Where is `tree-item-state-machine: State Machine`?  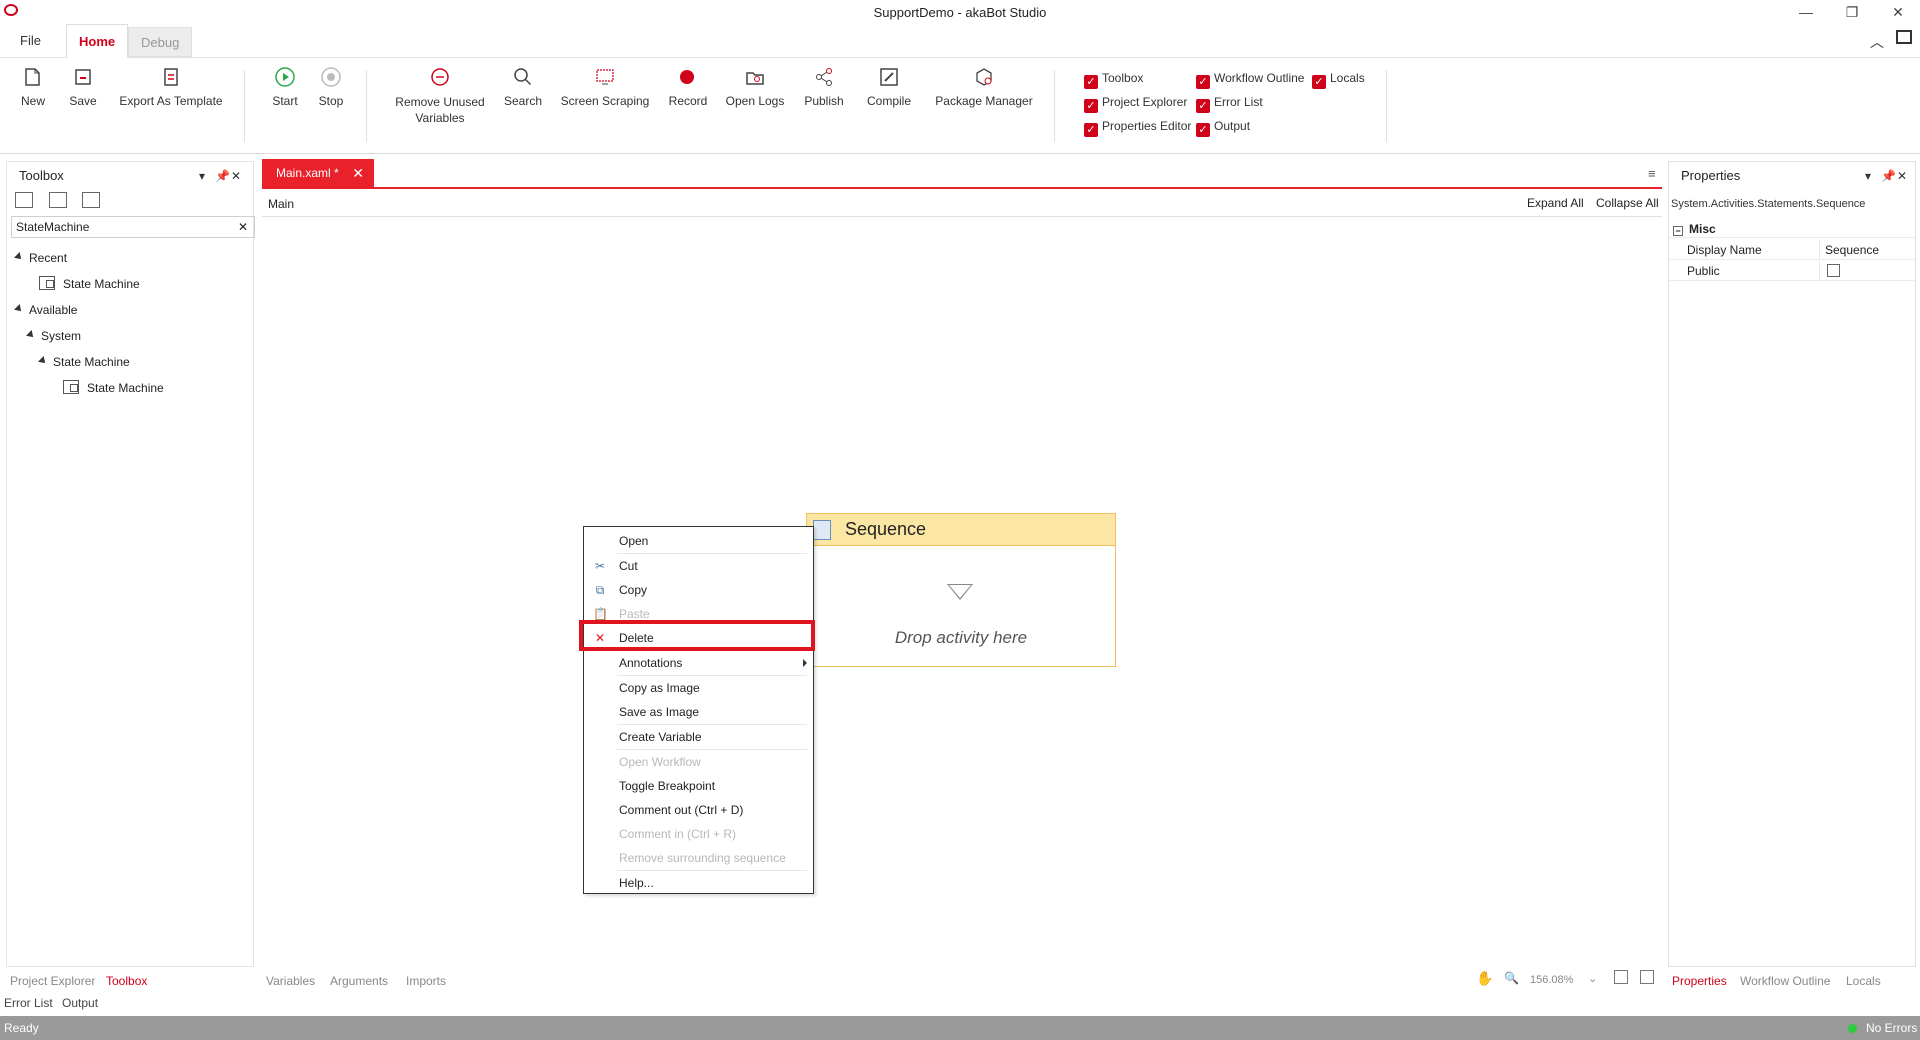
tree-item-state-machine: State Machine is located at coordinates (113, 388).